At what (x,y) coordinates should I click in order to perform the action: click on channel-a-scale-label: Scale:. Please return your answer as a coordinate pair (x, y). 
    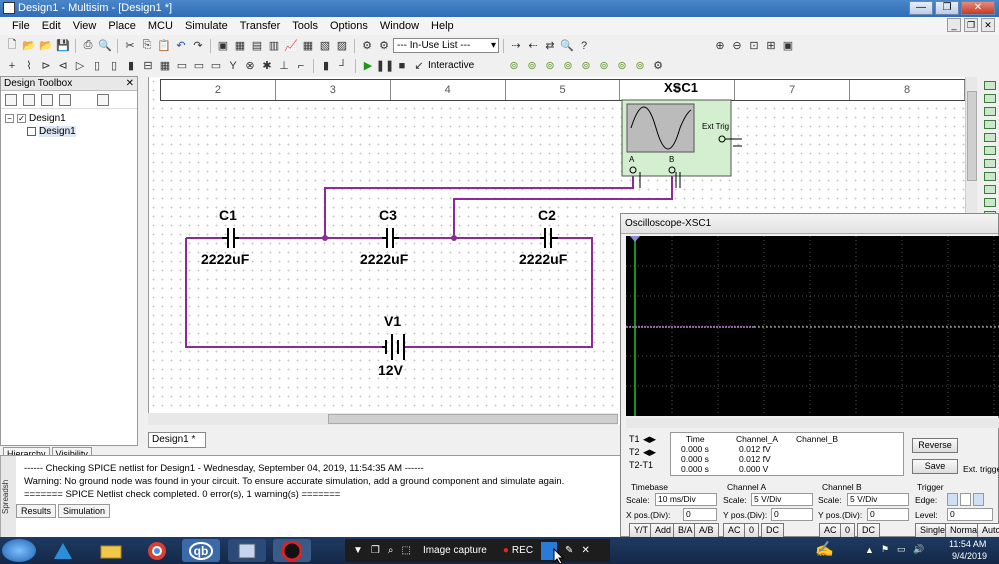
    Looking at the image, I should click on (735, 500).